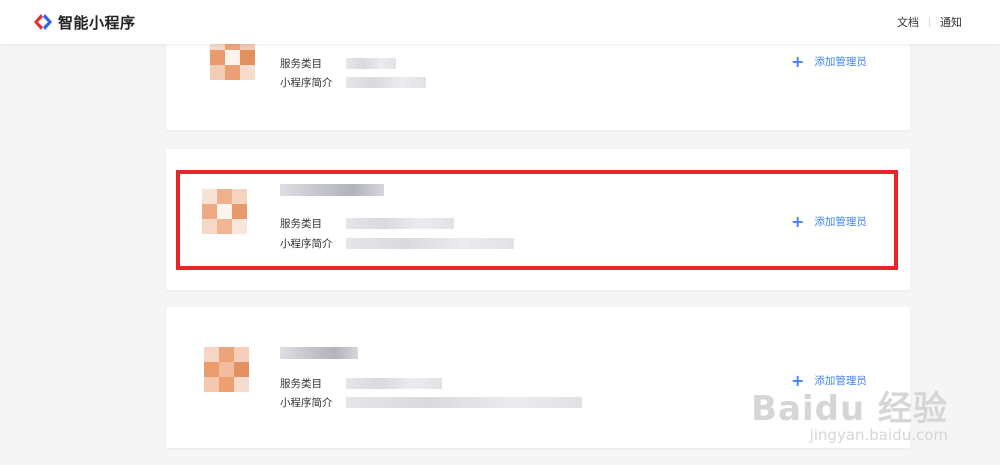 The width and height of the screenshot is (1000, 465). I want to click on smart-program-logo-icon, so click(43, 22).